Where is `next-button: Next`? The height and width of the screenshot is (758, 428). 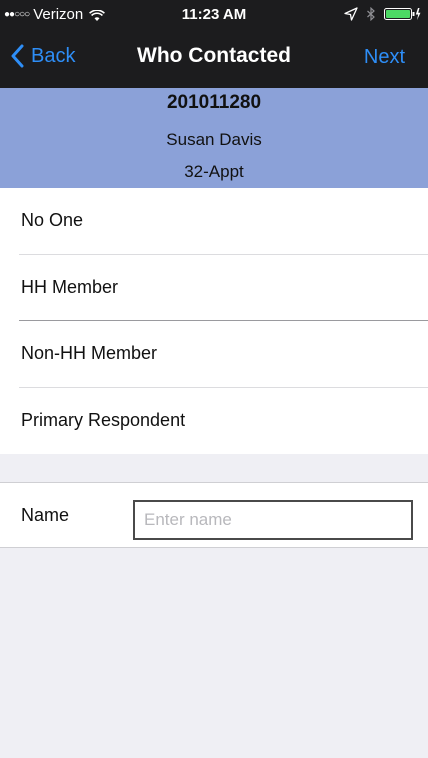 next-button: Next is located at coordinates (384, 57).